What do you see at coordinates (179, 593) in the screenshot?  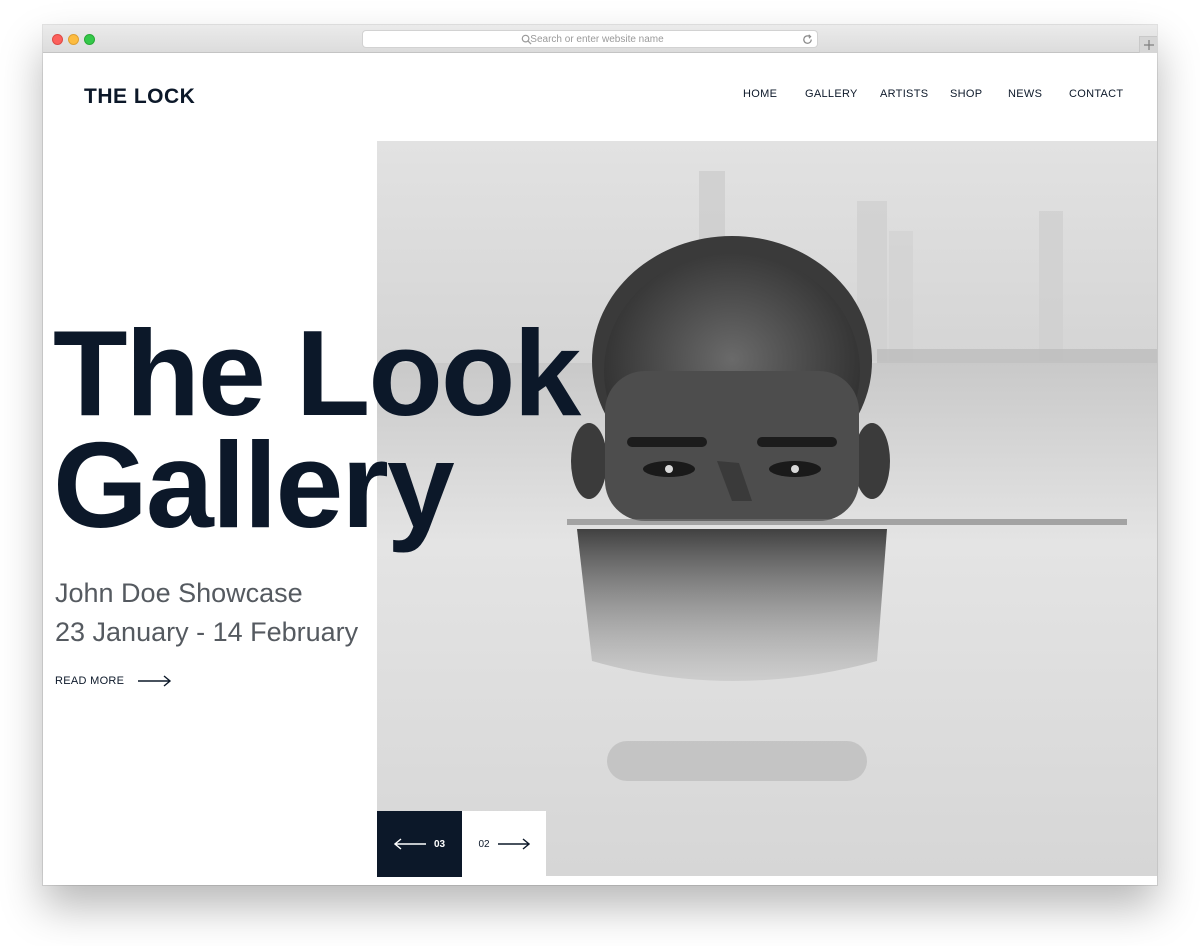 I see `exhibition-name: John Doe Showcase` at bounding box center [179, 593].